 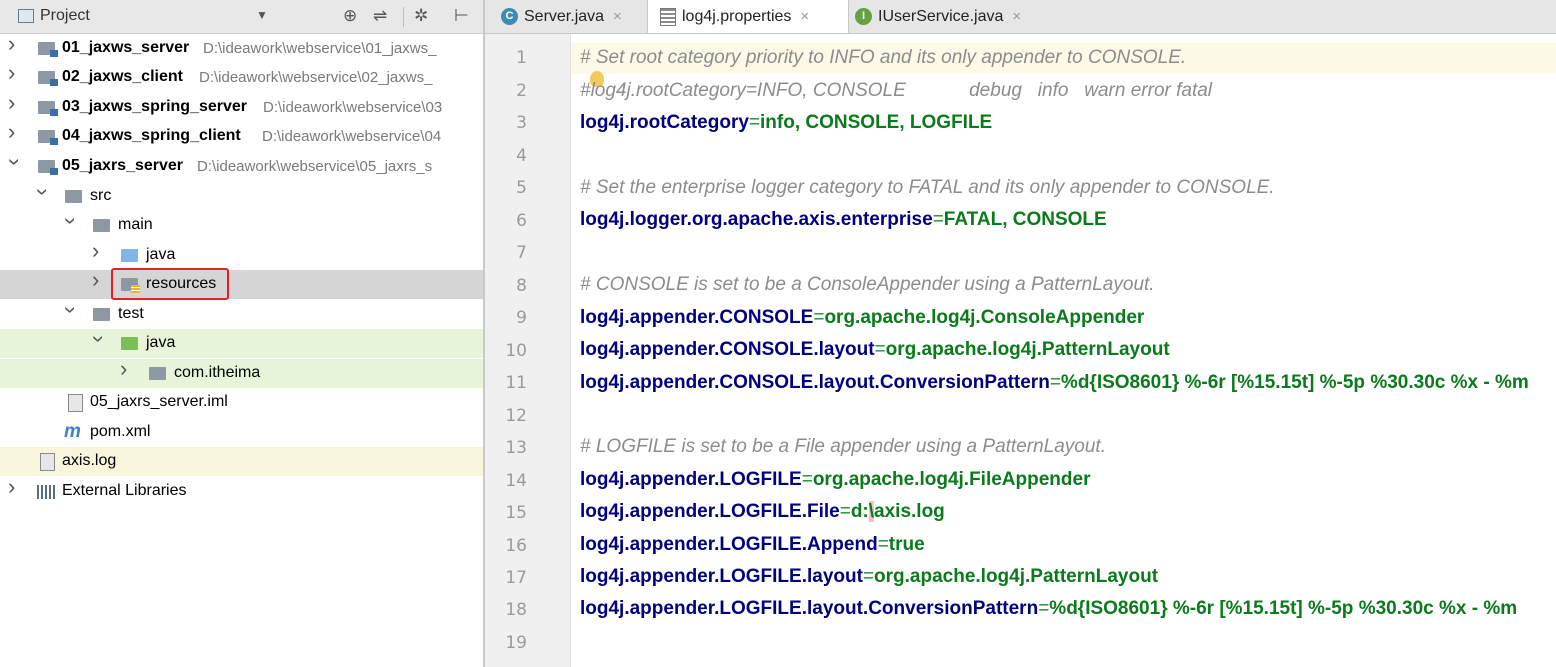 What do you see at coordinates (516, 610) in the screenshot?
I see `line-number: 18` at bounding box center [516, 610].